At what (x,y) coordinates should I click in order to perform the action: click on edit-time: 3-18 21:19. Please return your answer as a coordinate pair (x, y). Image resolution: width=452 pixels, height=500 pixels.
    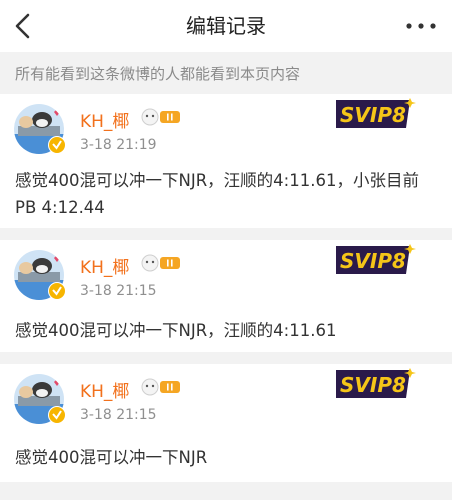
    Looking at the image, I should click on (118, 145).